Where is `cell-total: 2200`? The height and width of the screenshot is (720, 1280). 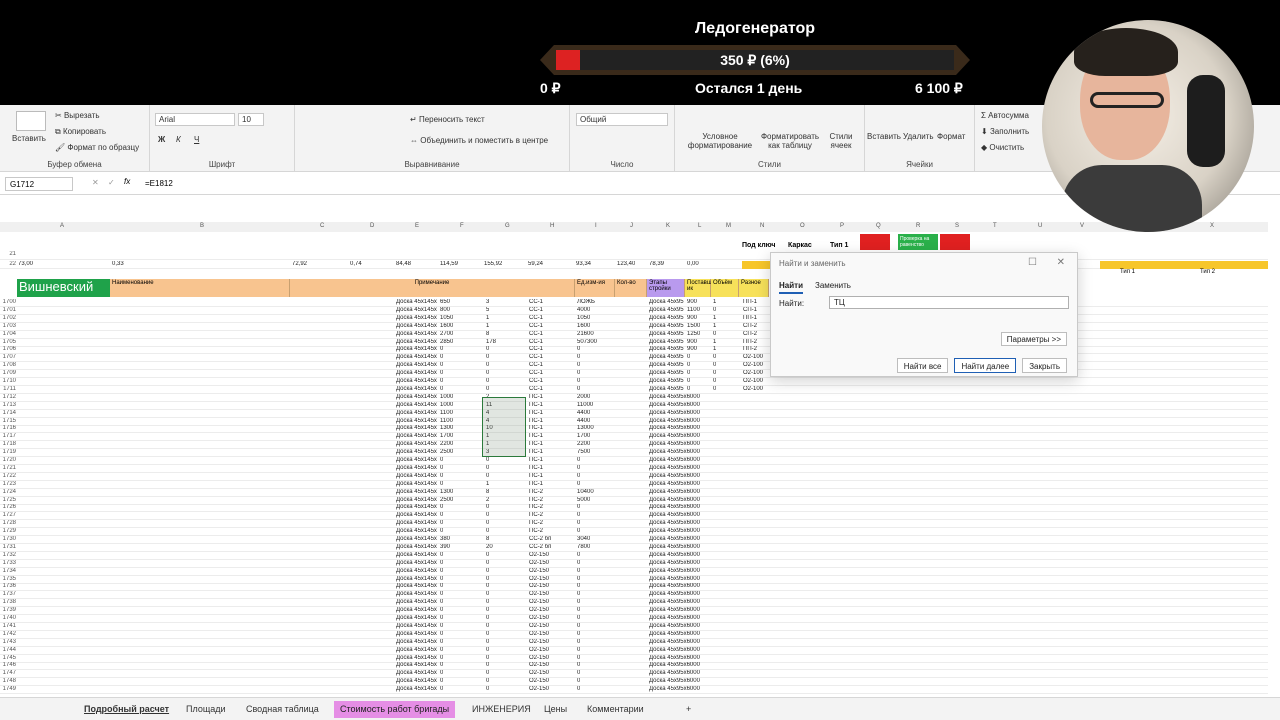
cell-total: 2200 is located at coordinates (583, 444).